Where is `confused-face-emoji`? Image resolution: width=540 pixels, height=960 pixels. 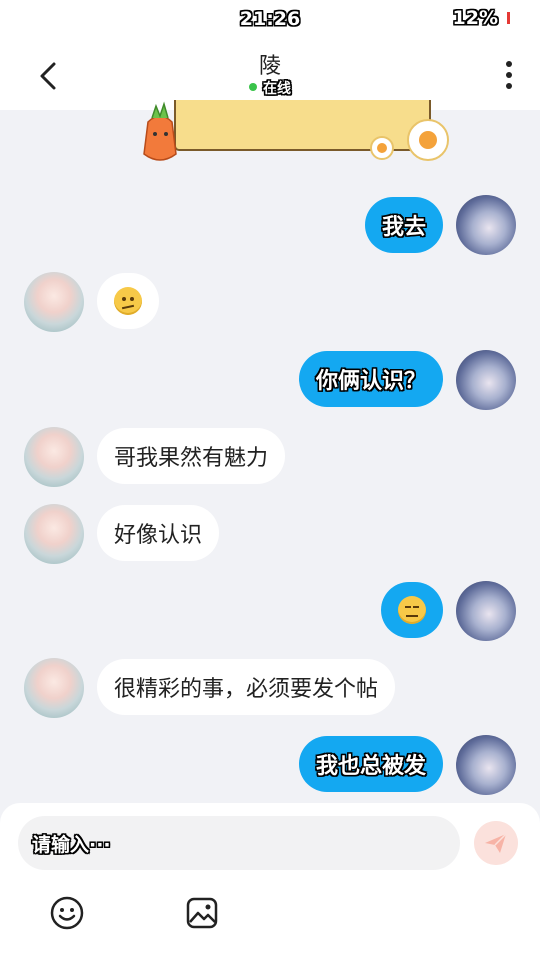
confused-face-emoji is located at coordinates (128, 301).